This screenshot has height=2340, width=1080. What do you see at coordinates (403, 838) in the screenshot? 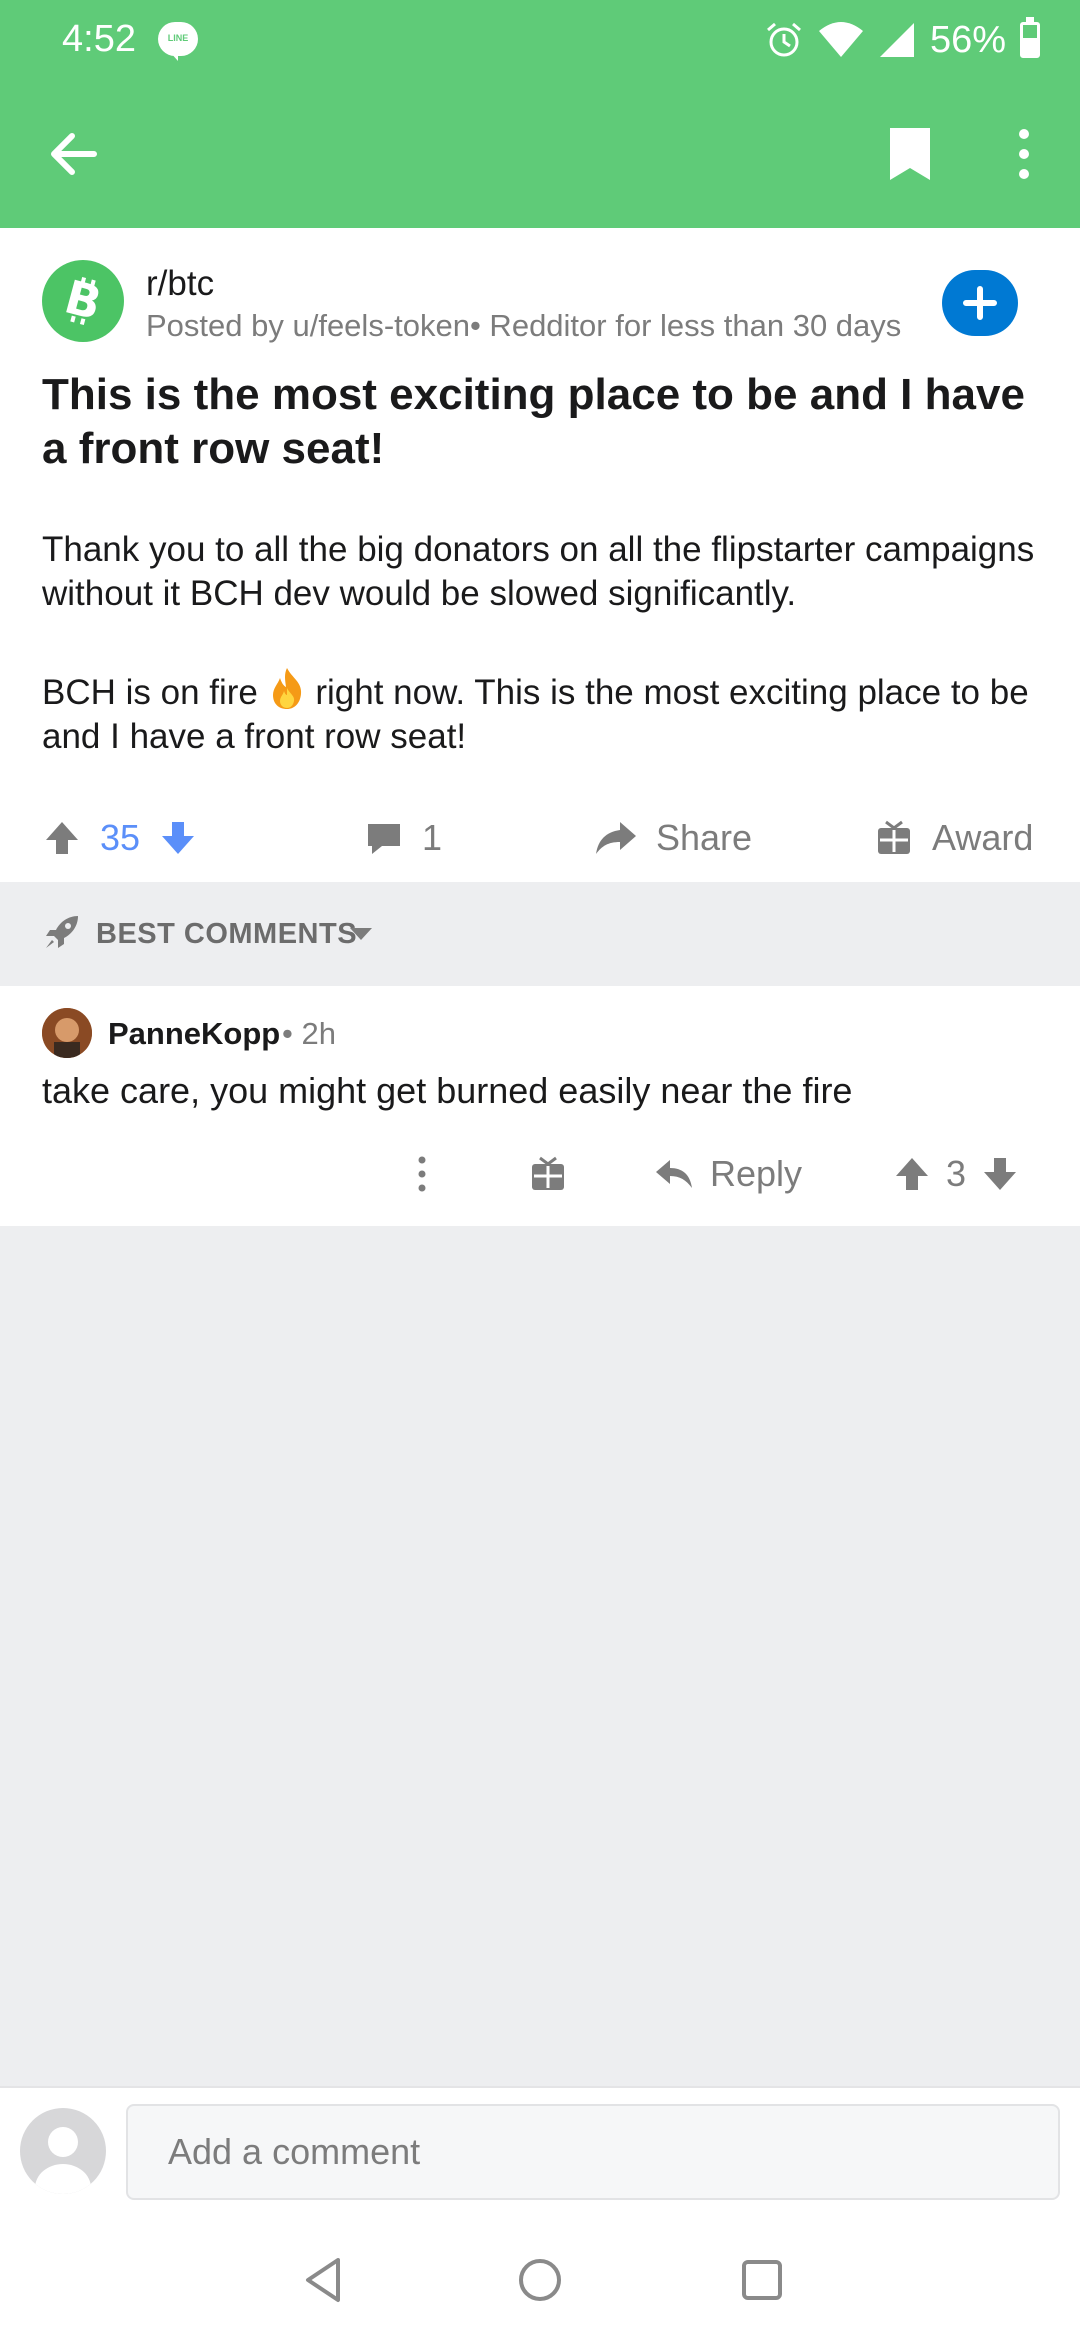
I see `comments-button: 1` at bounding box center [403, 838].